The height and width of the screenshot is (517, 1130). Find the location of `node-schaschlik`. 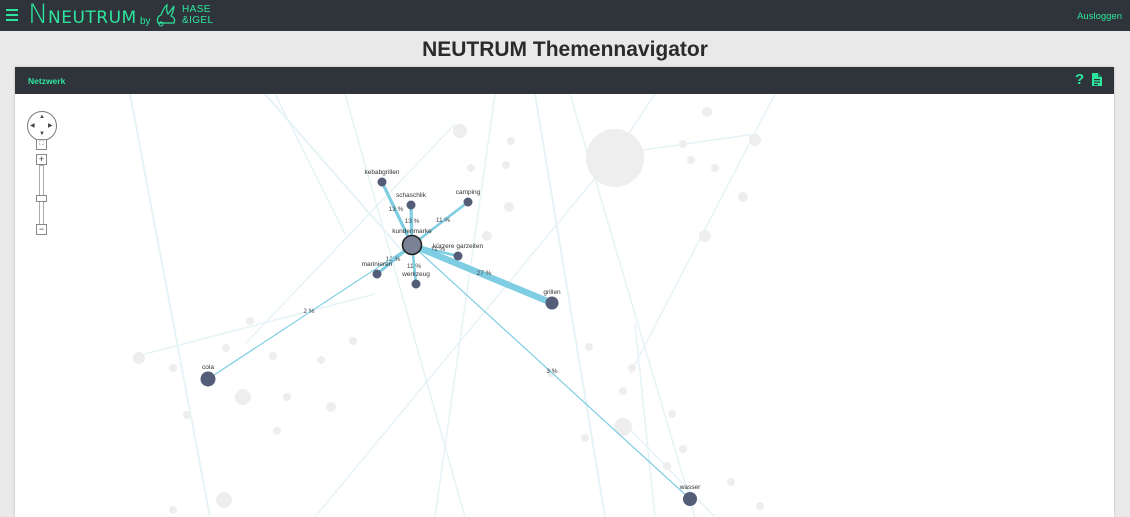

node-schaschlik is located at coordinates (411, 205).